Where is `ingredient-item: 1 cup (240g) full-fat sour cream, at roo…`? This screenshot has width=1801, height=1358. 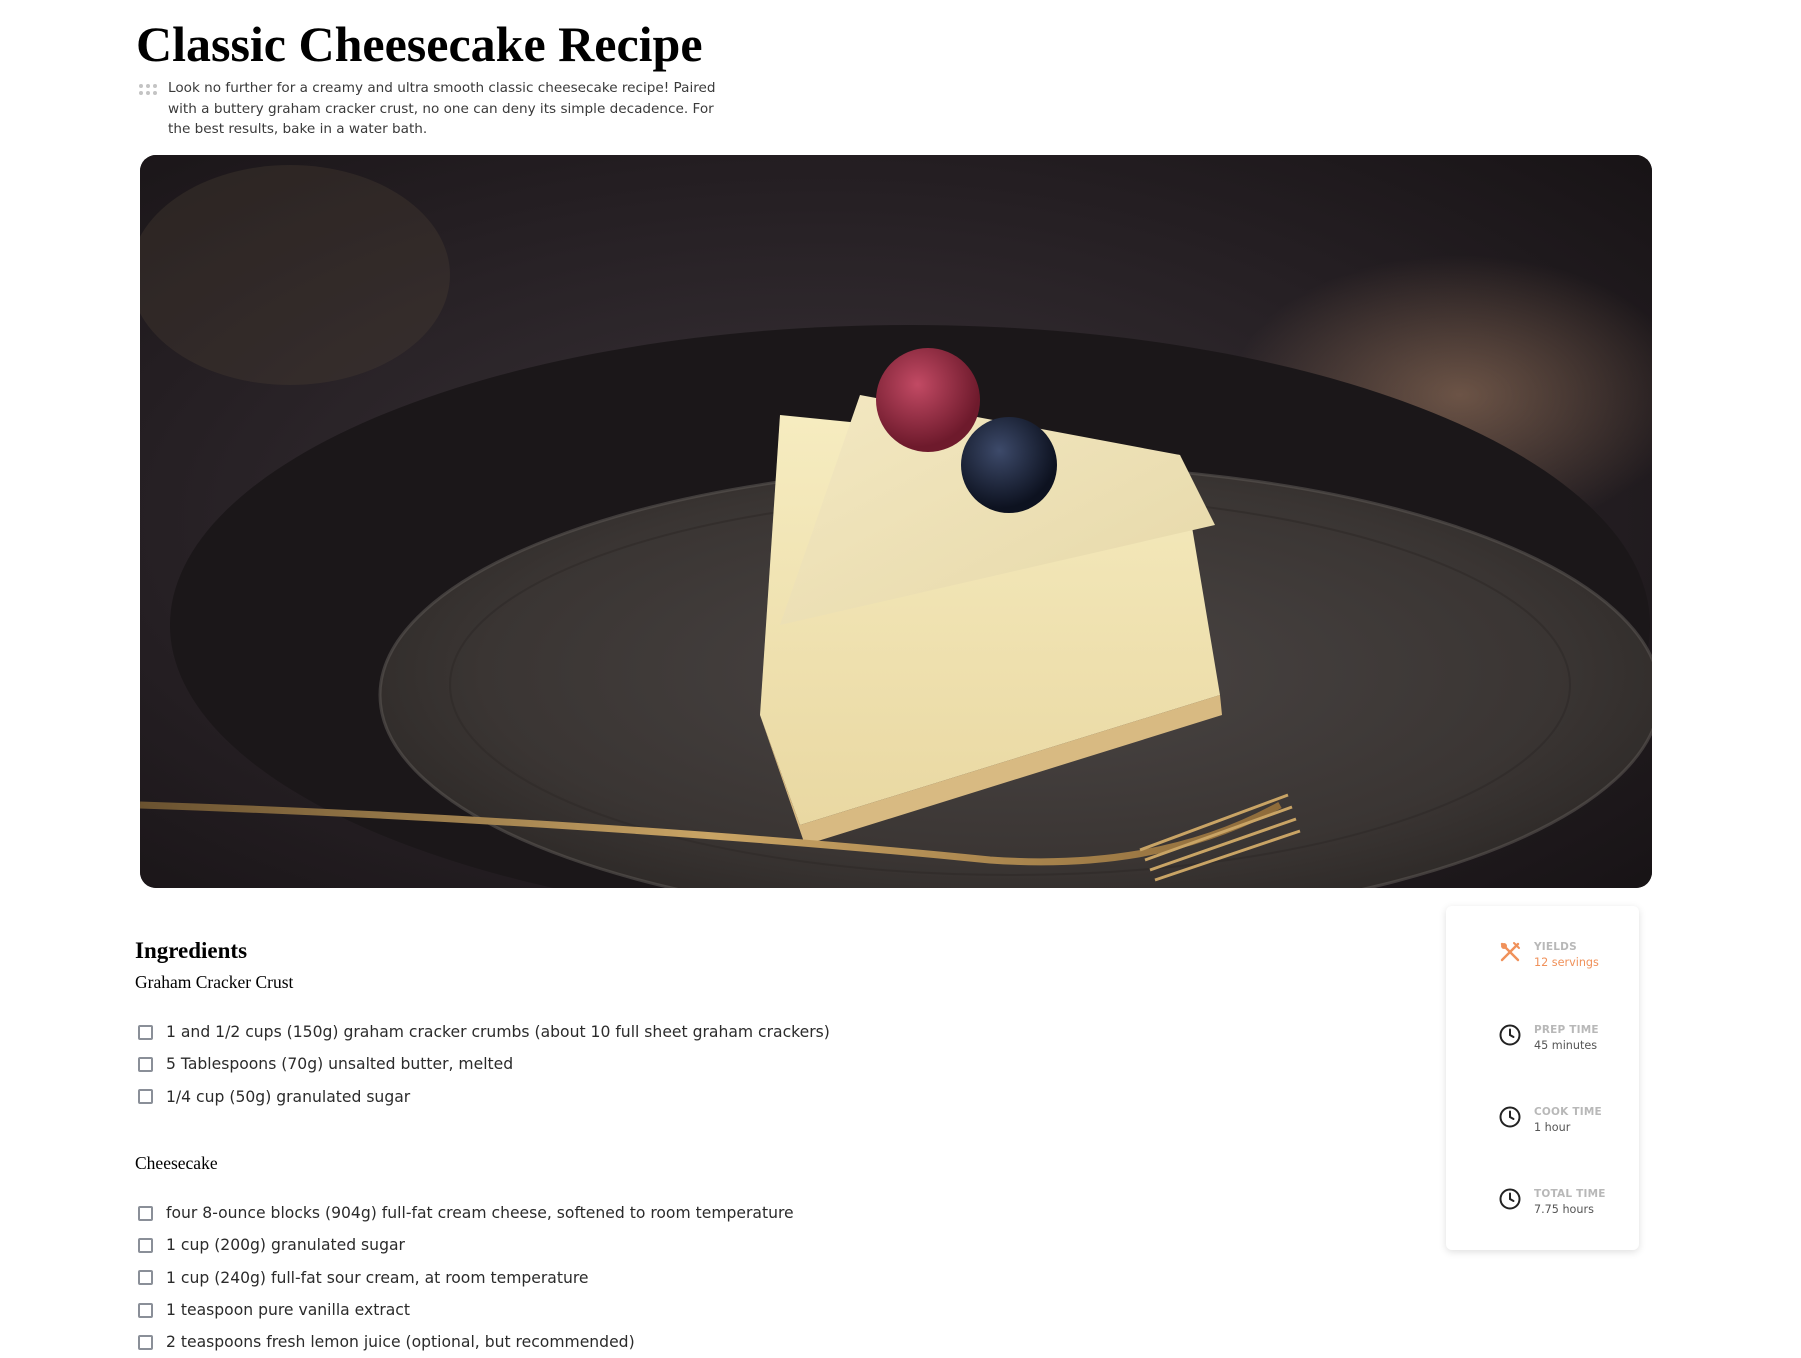 ingredient-item: 1 cup (240g) full-fat sour cream, at roo… is located at coordinates (466, 1278).